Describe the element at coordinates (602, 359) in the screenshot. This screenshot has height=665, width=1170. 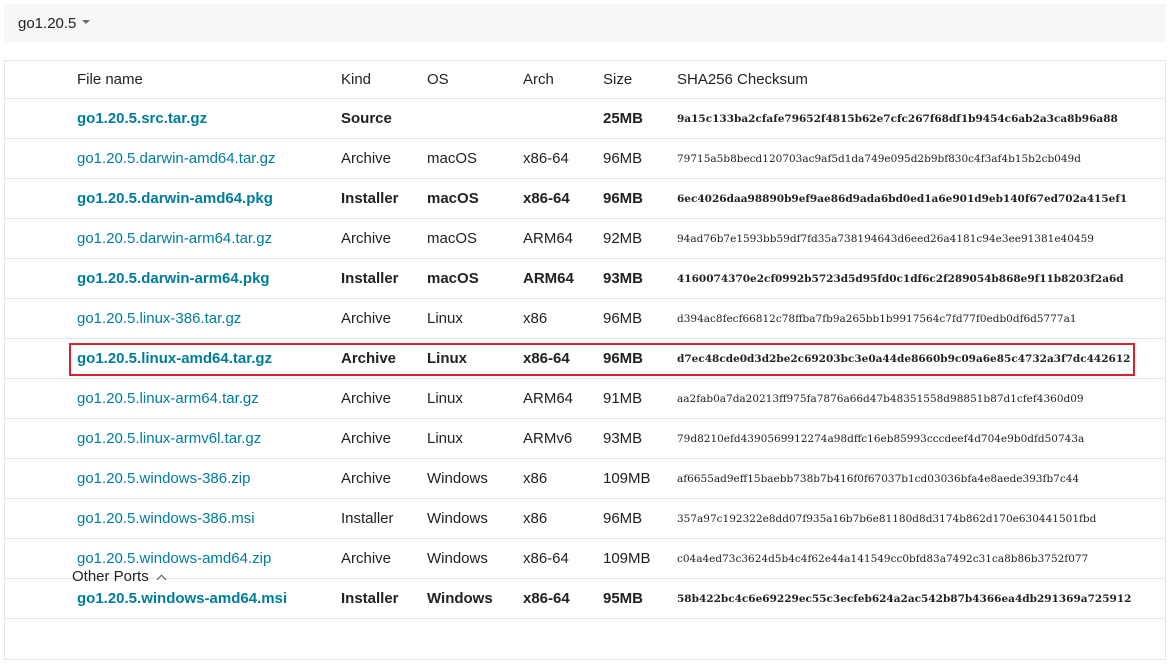
I see `highlight-box` at that location.